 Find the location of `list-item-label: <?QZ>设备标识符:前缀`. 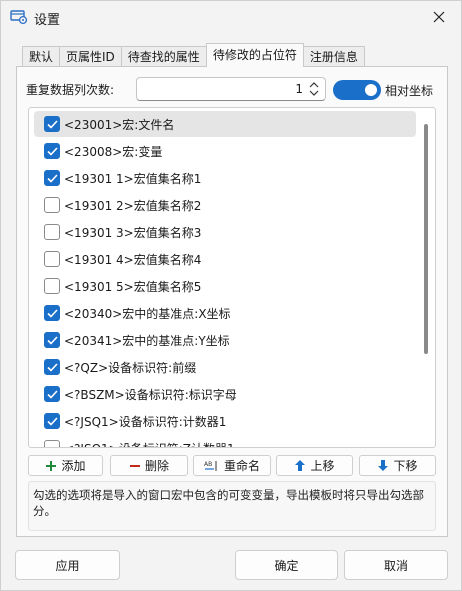

list-item-label: <?QZ>设备标识符:前缀 is located at coordinates (130, 368).